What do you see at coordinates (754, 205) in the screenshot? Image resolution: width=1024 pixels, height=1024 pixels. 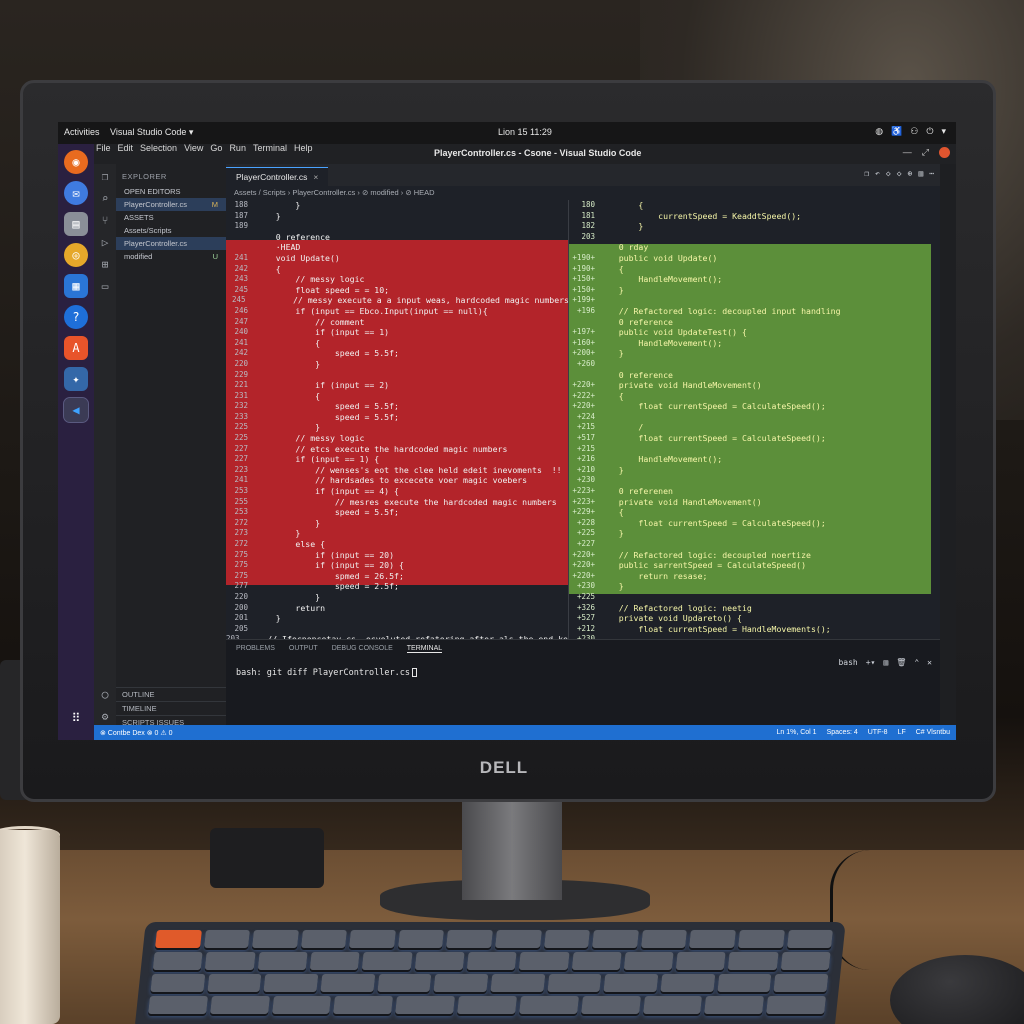 I see `code-line: 180 {` at bounding box center [754, 205].